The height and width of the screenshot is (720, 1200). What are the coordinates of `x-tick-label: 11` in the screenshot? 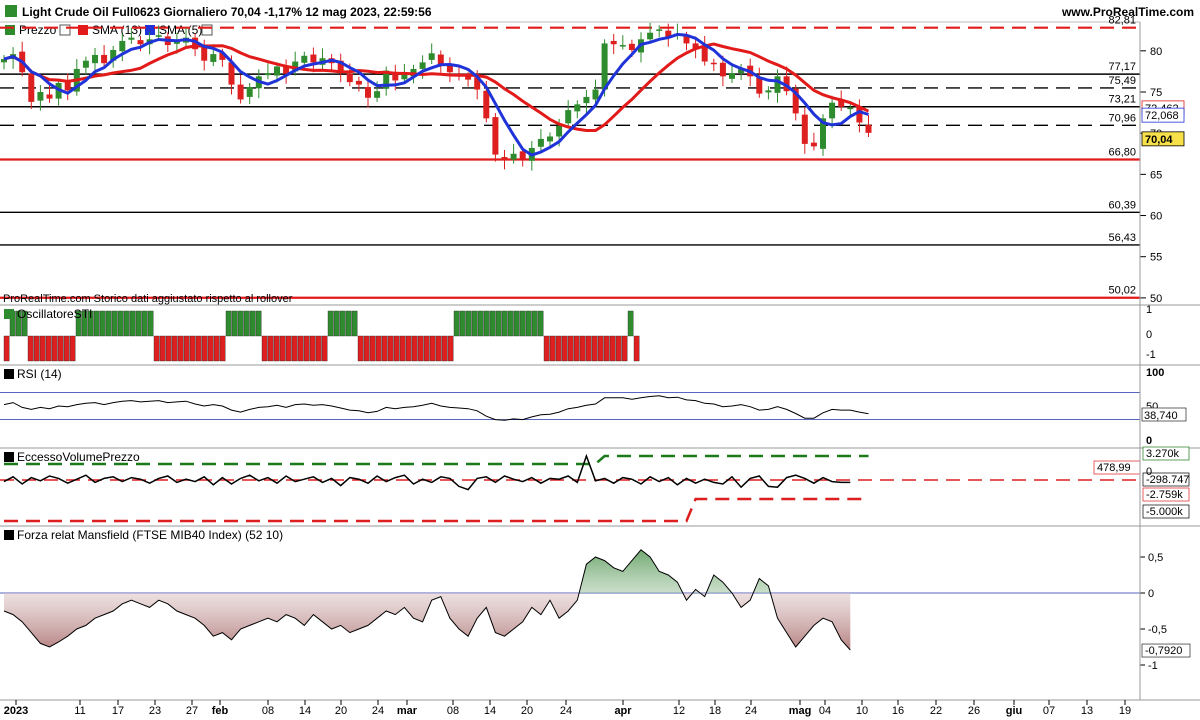 It's located at (79, 711).